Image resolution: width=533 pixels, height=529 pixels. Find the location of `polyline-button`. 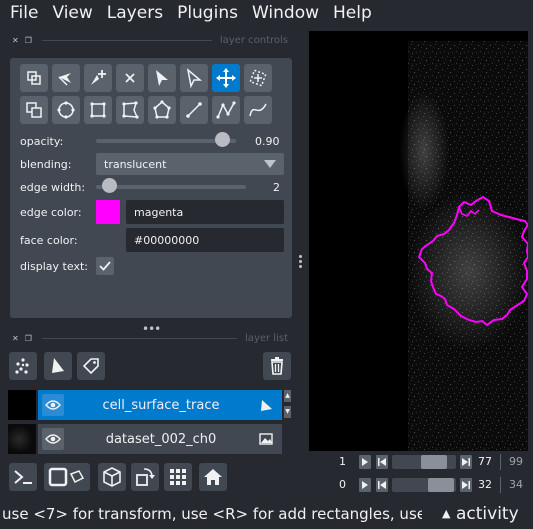

polyline-button is located at coordinates (258, 110).